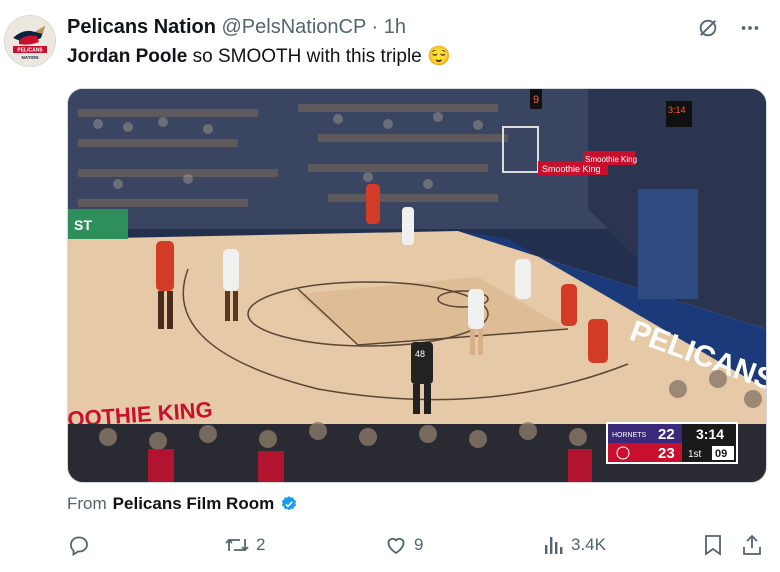  What do you see at coordinates (396, 546) in the screenshot?
I see `heart-icon` at bounding box center [396, 546].